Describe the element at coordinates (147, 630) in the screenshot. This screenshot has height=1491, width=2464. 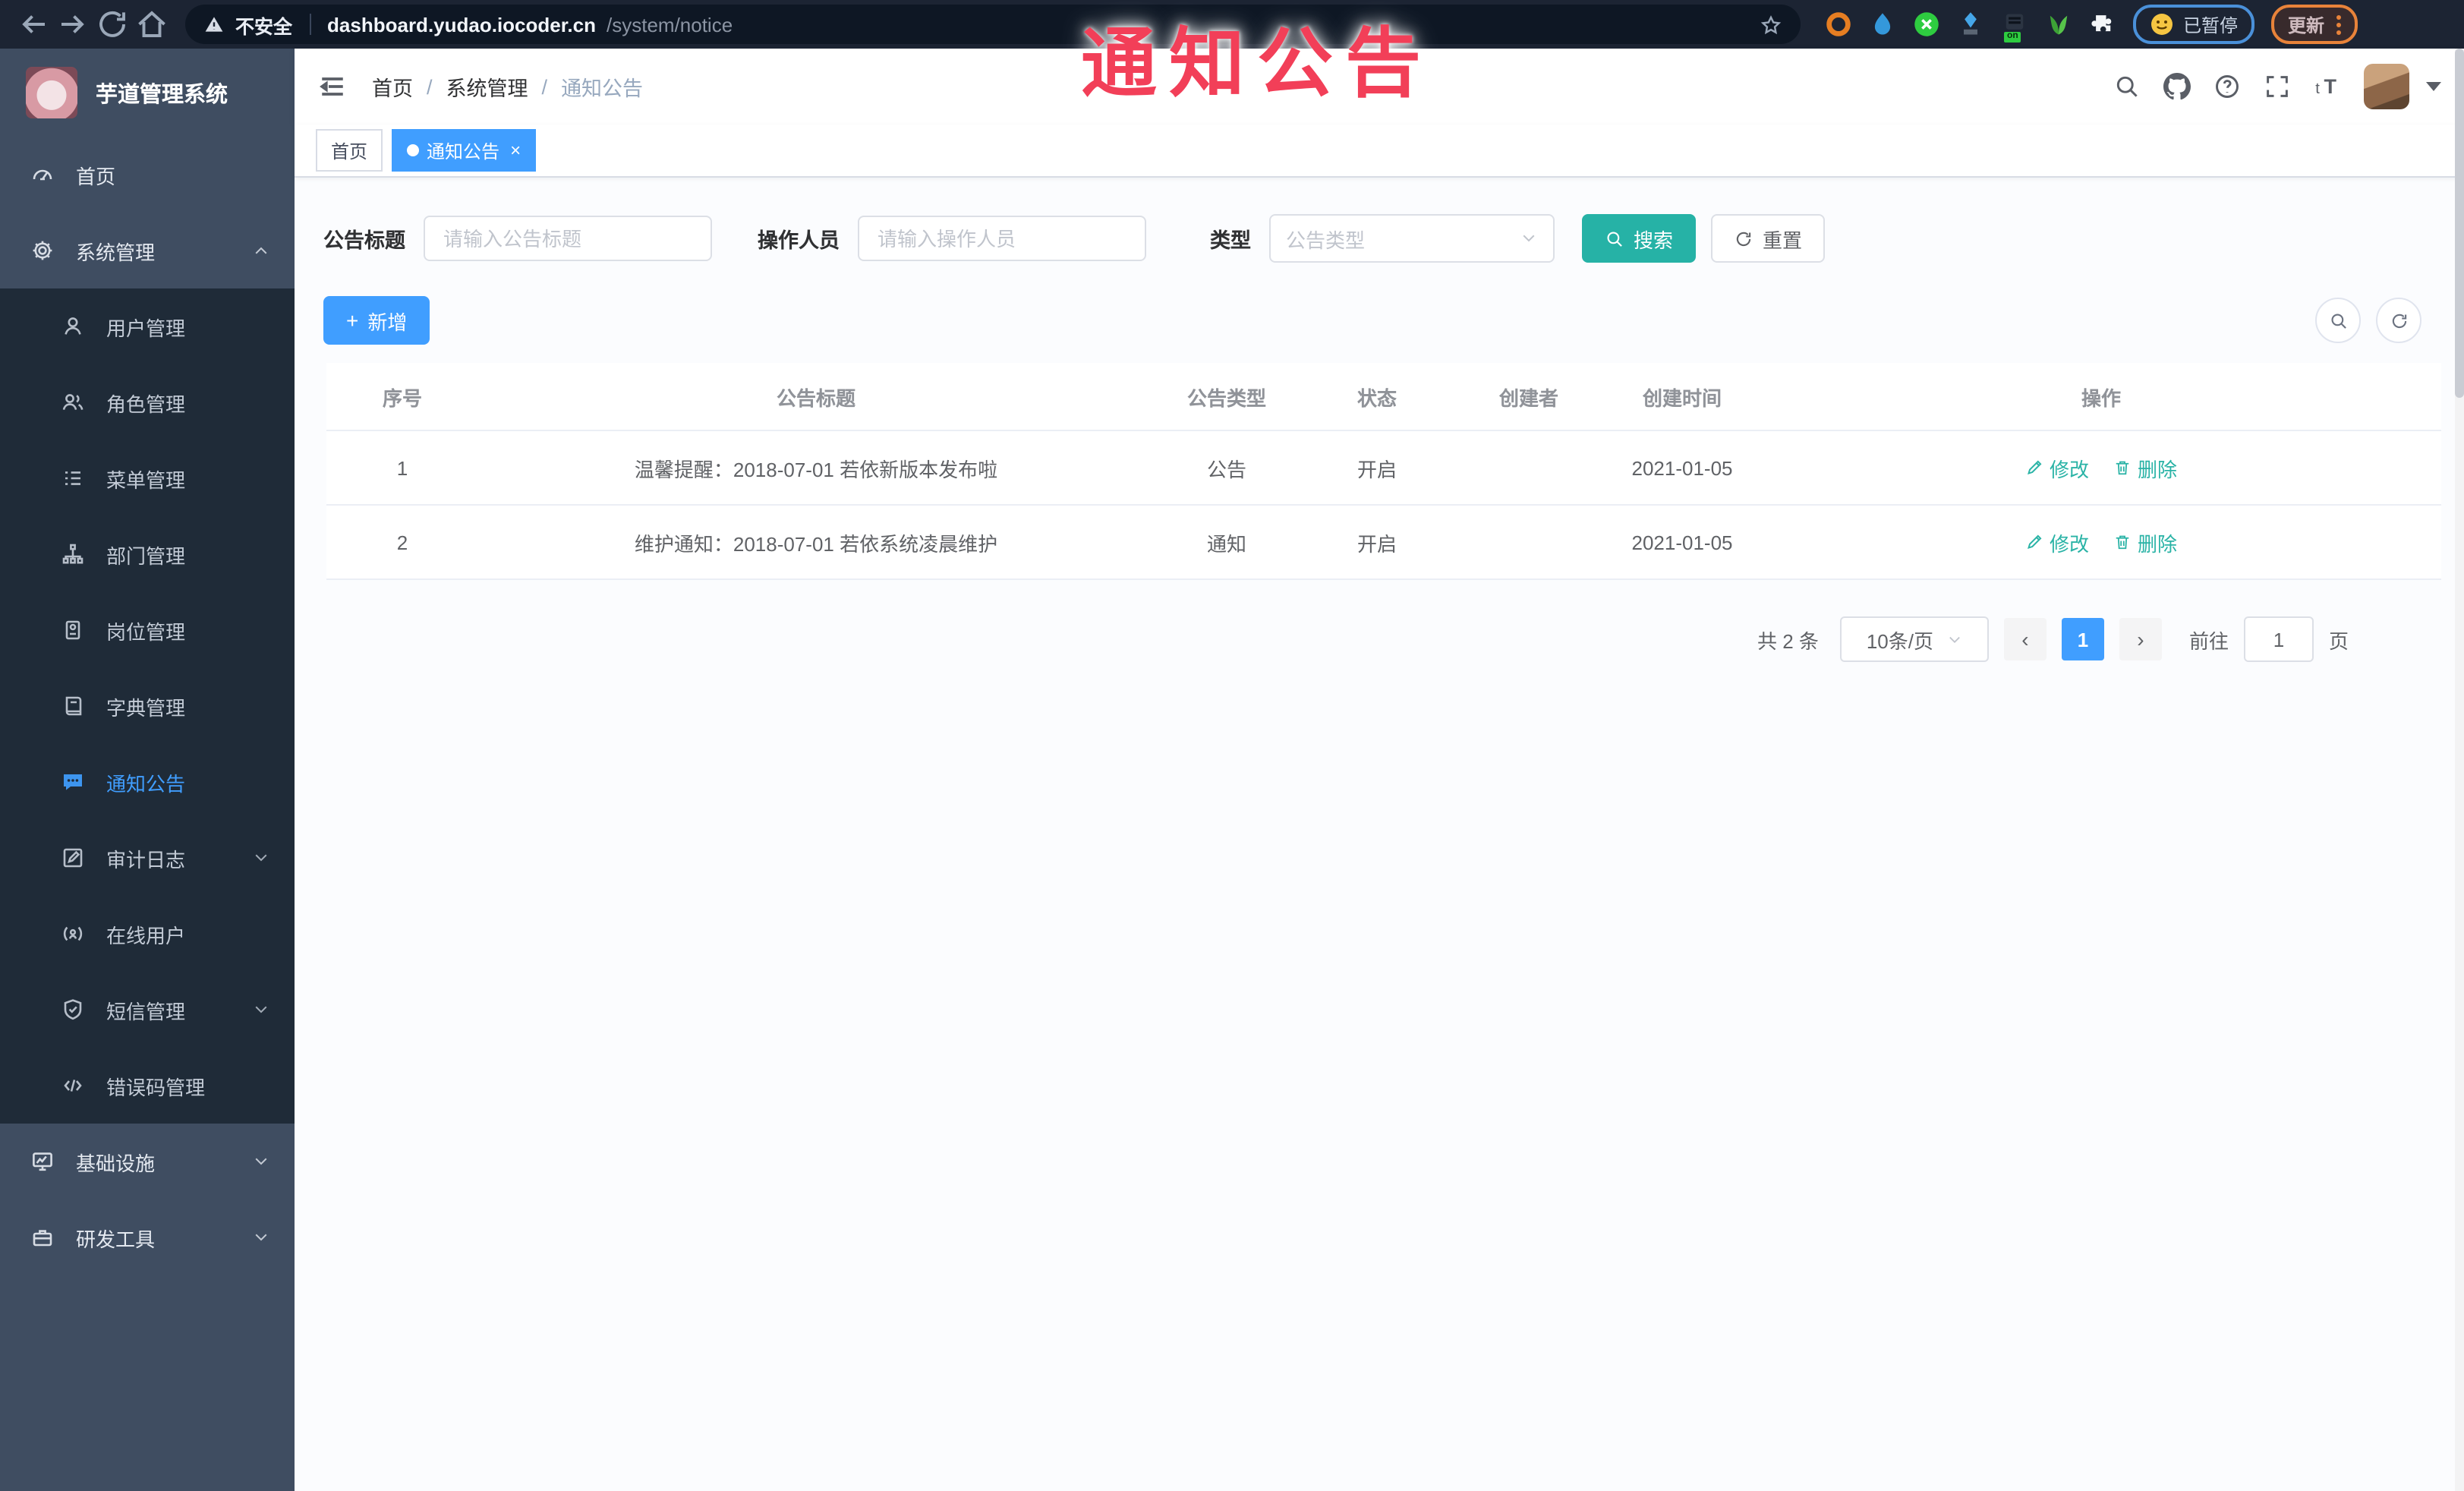
I see `sidebar-item-post-management: 岗位管理` at that location.